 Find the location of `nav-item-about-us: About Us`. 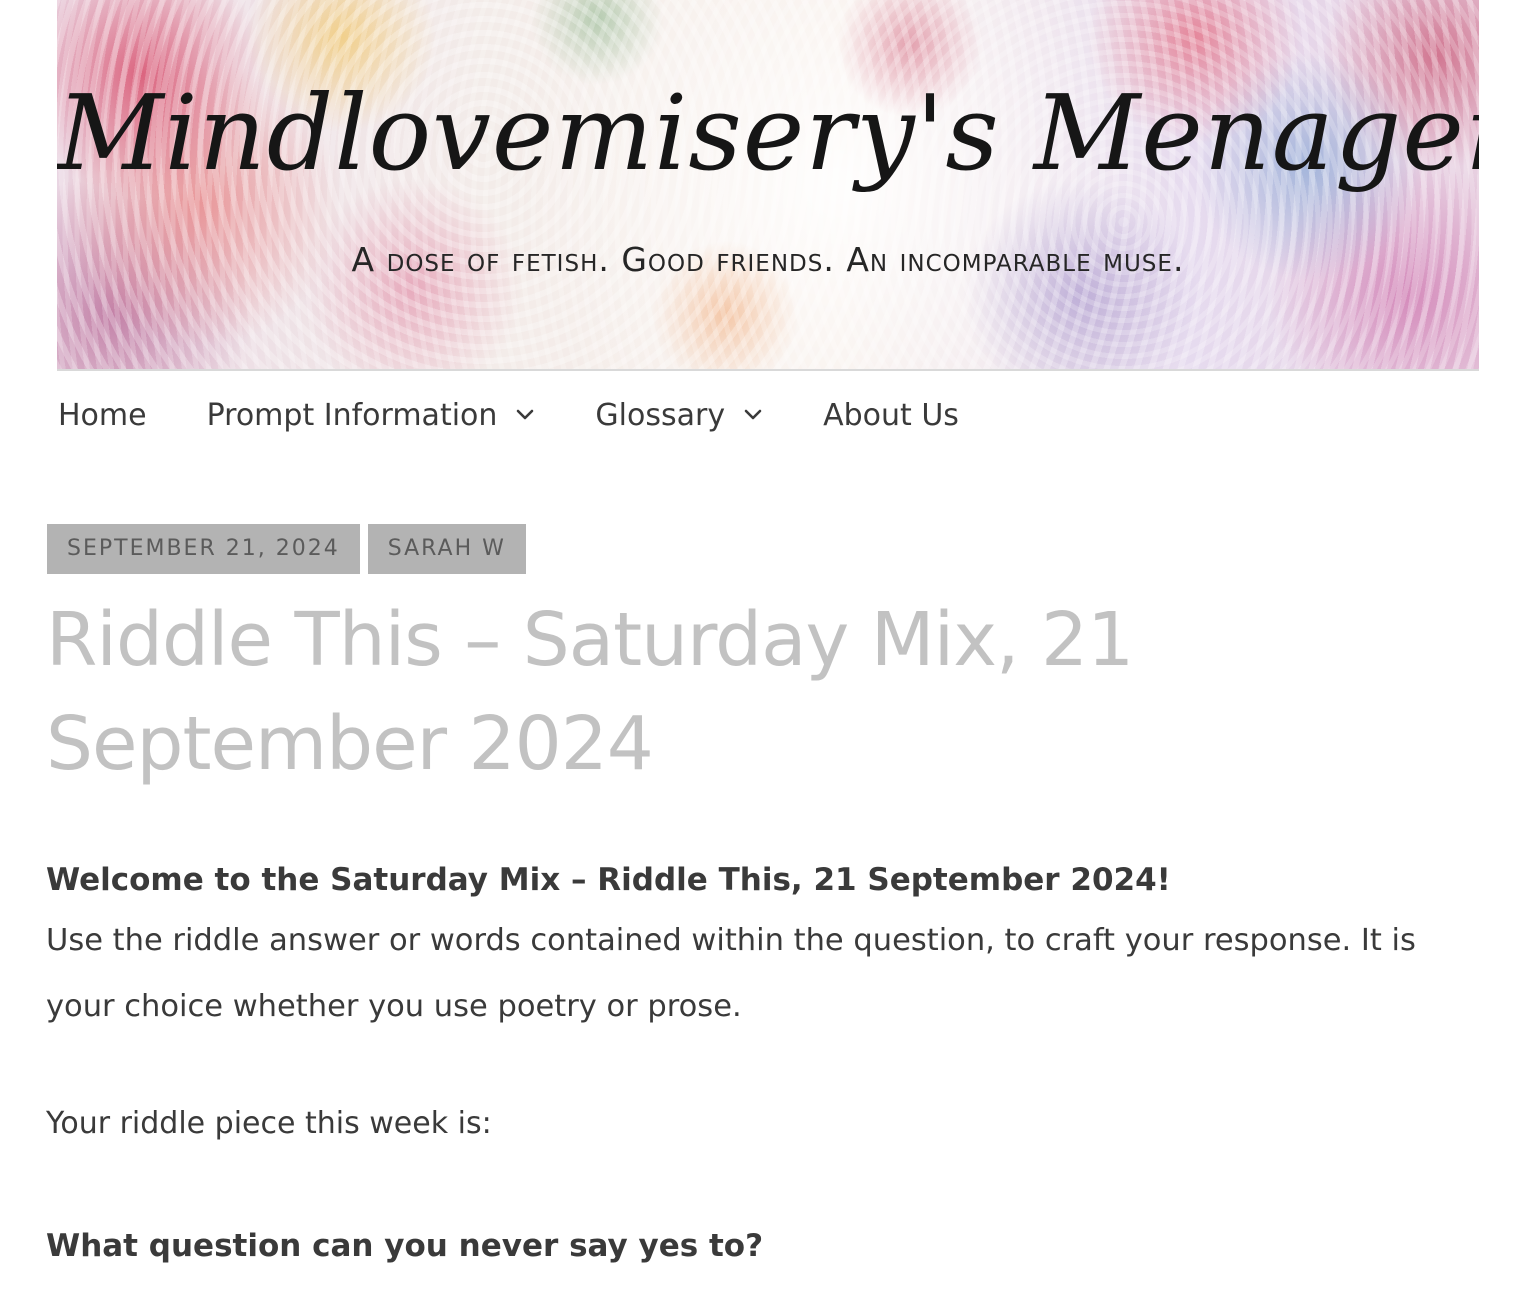

nav-item-about-us: About Us is located at coordinates (891, 415).